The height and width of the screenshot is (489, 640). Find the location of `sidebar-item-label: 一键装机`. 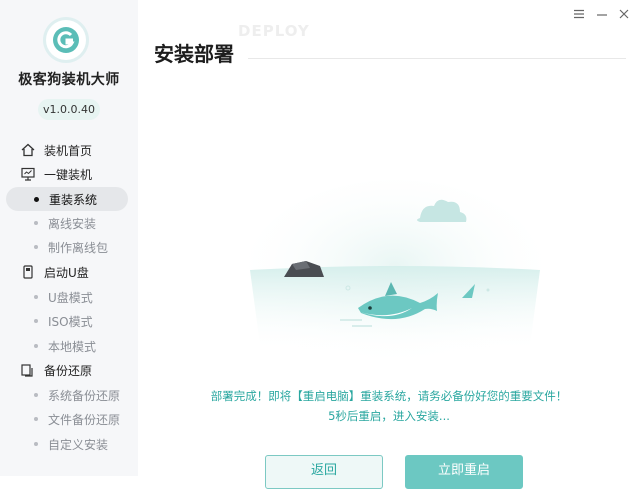

sidebar-item-label: 一键装机 is located at coordinates (68, 174).